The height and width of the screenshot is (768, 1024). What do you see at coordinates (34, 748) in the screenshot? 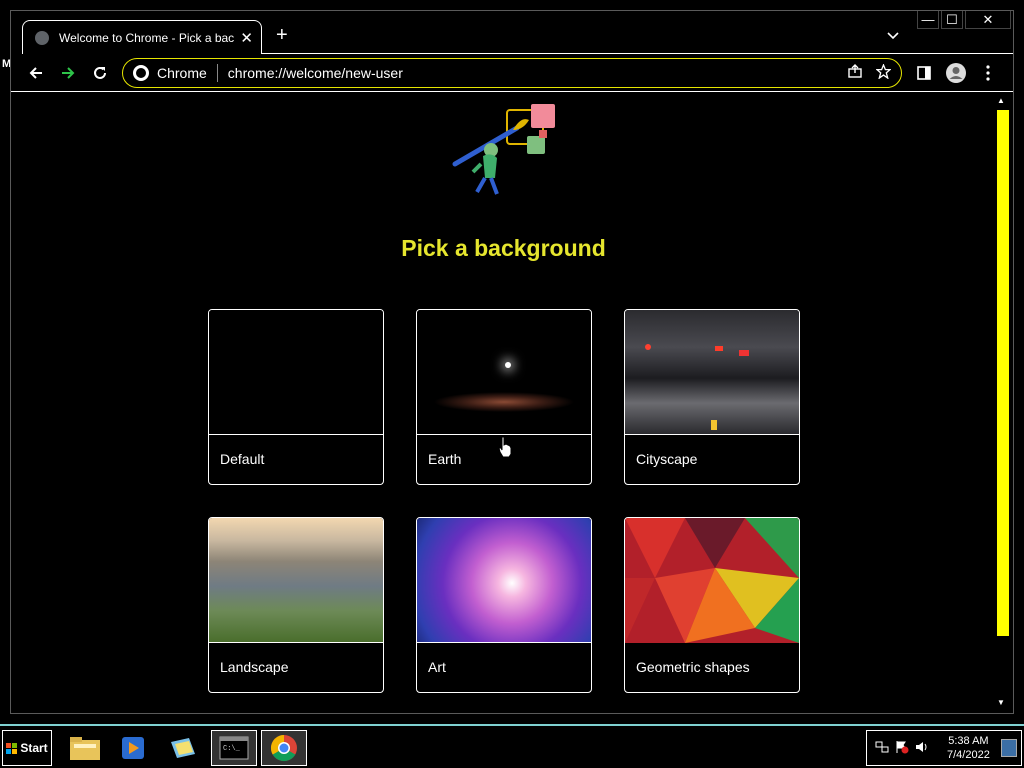
I see `start-label: Start` at bounding box center [34, 748].